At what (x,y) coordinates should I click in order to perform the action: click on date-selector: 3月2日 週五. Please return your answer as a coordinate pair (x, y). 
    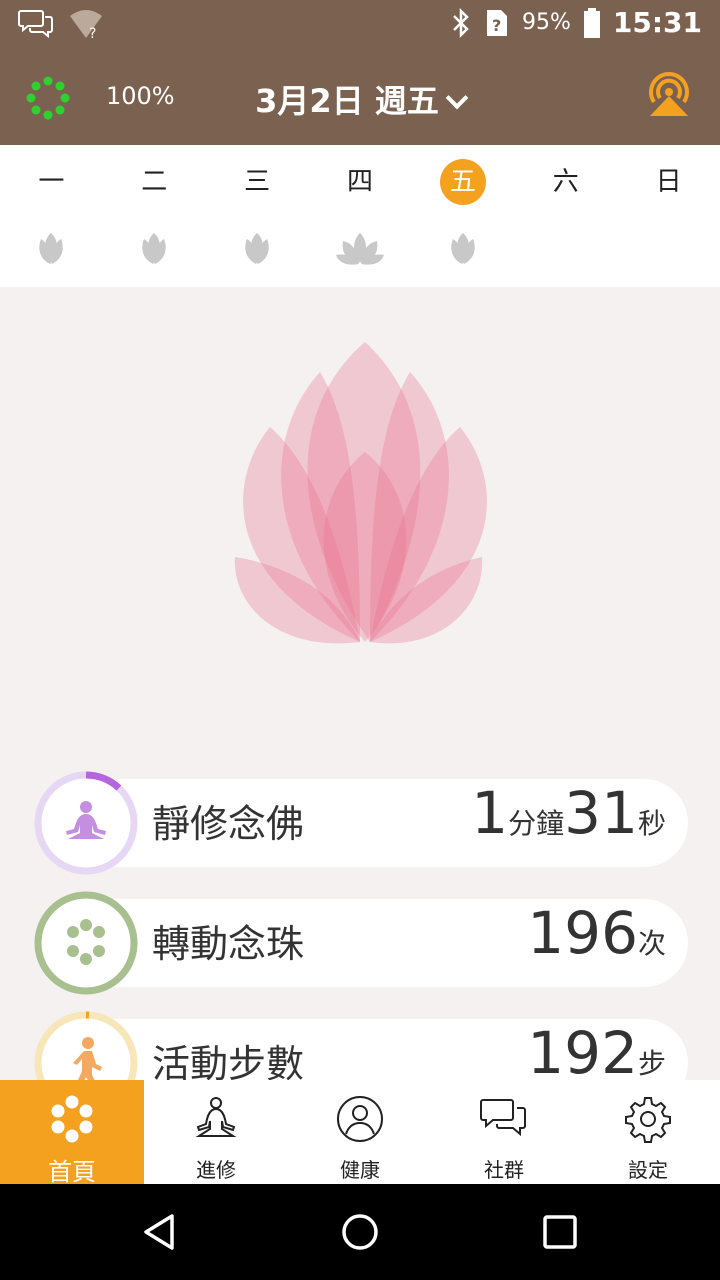
    Looking at the image, I should click on (360, 99).